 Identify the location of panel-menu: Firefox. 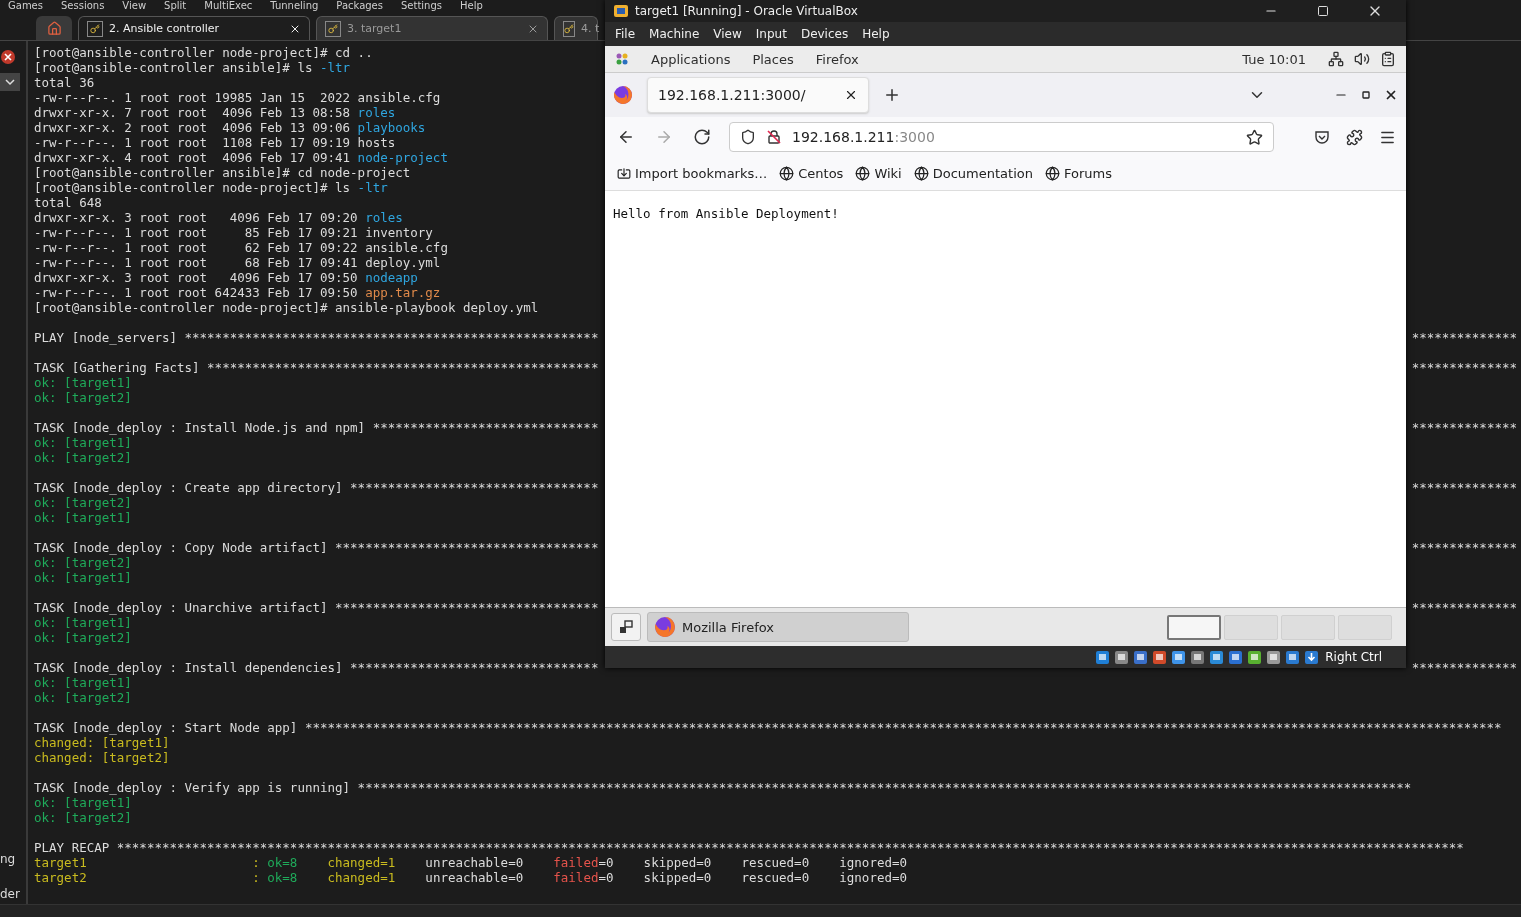
(837, 59).